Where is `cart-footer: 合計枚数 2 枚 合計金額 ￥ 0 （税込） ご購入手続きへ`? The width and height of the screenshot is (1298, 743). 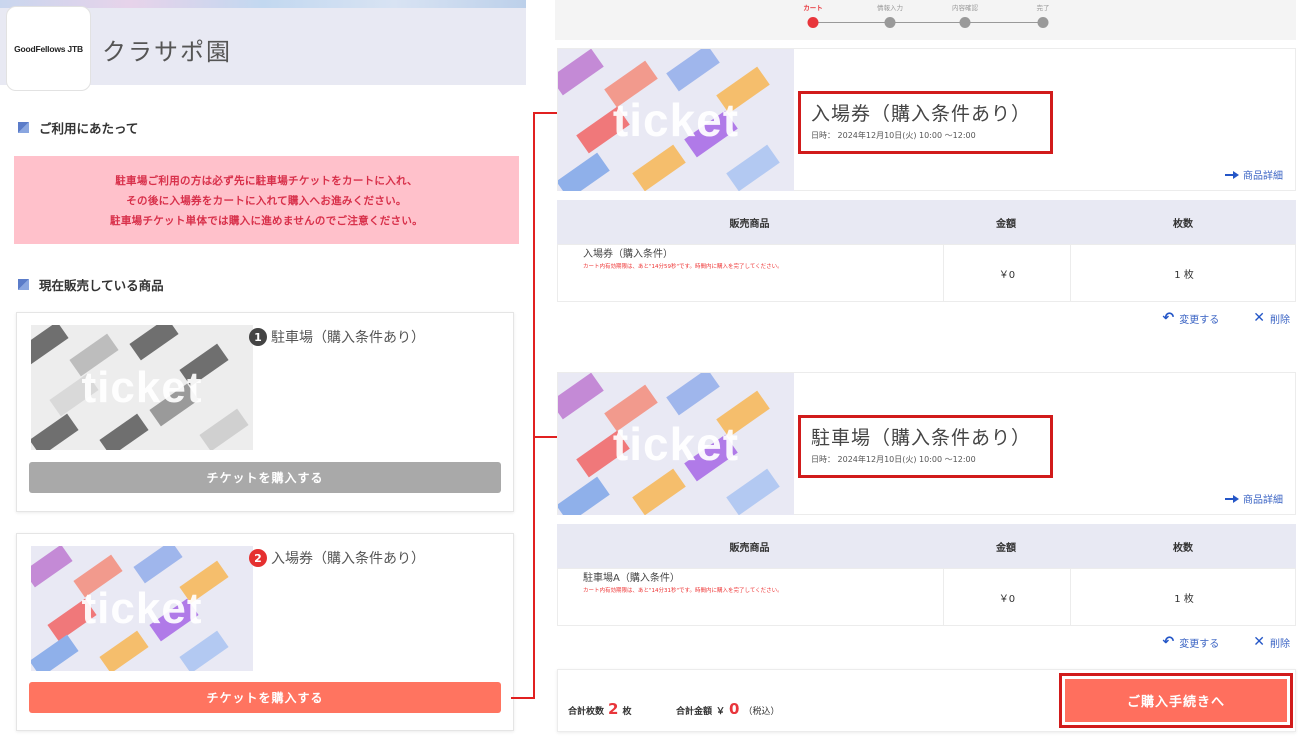 cart-footer: 合計枚数 2 枚 合計金額 ￥ 0 （税込） ご購入手続きへ is located at coordinates (926, 700).